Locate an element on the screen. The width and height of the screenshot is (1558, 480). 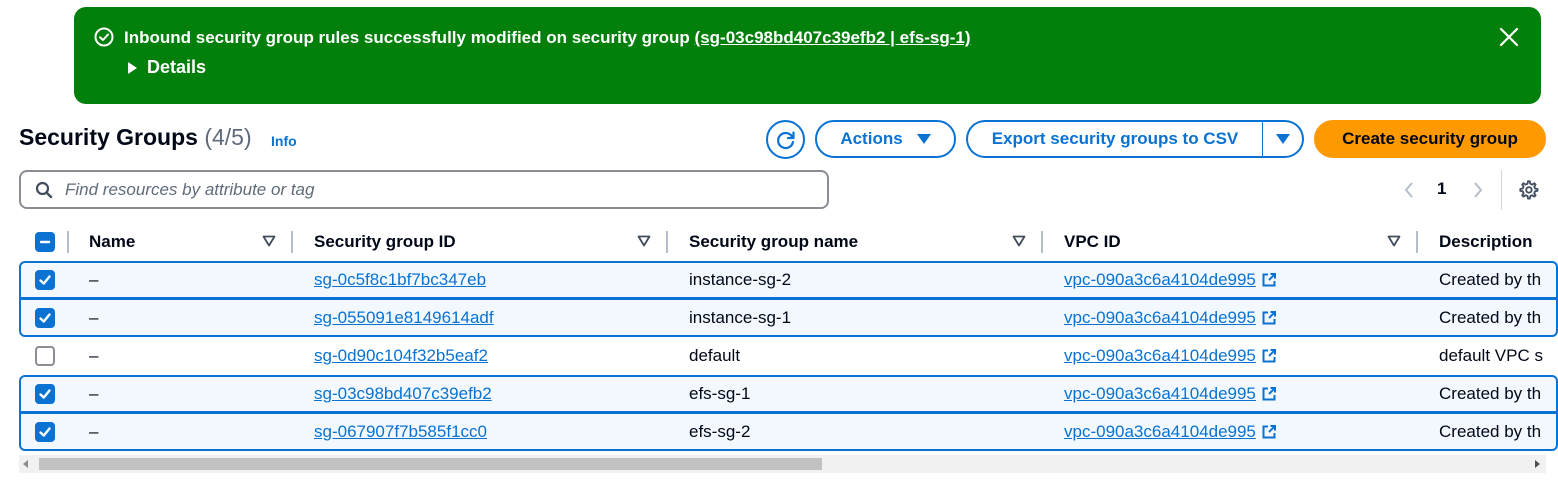
export-button-label: Export security groups to CSV is located at coordinates (1115, 138).